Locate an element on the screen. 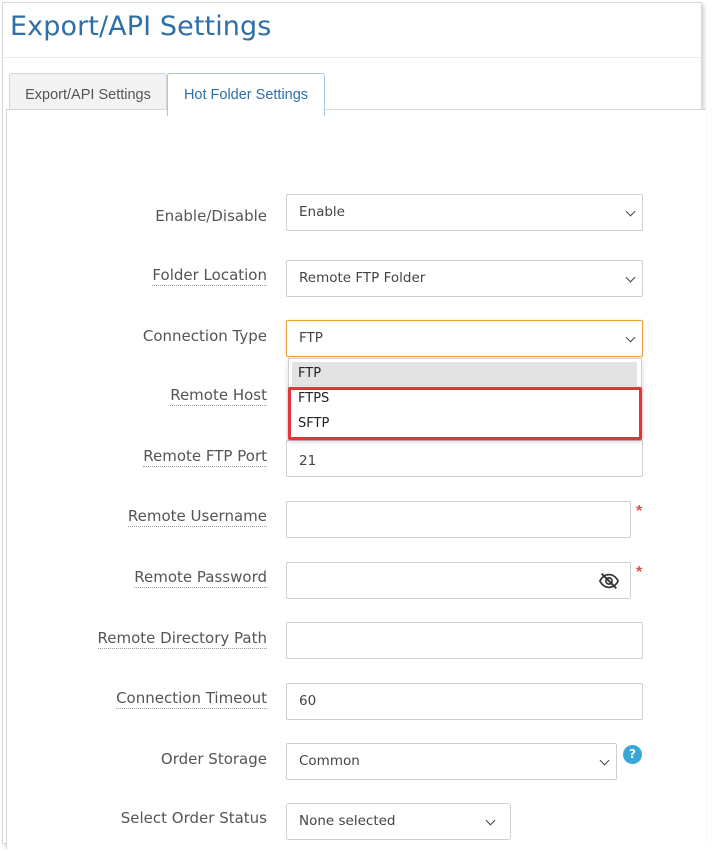  select-order-status-multiselect: None selected is located at coordinates (398, 821).